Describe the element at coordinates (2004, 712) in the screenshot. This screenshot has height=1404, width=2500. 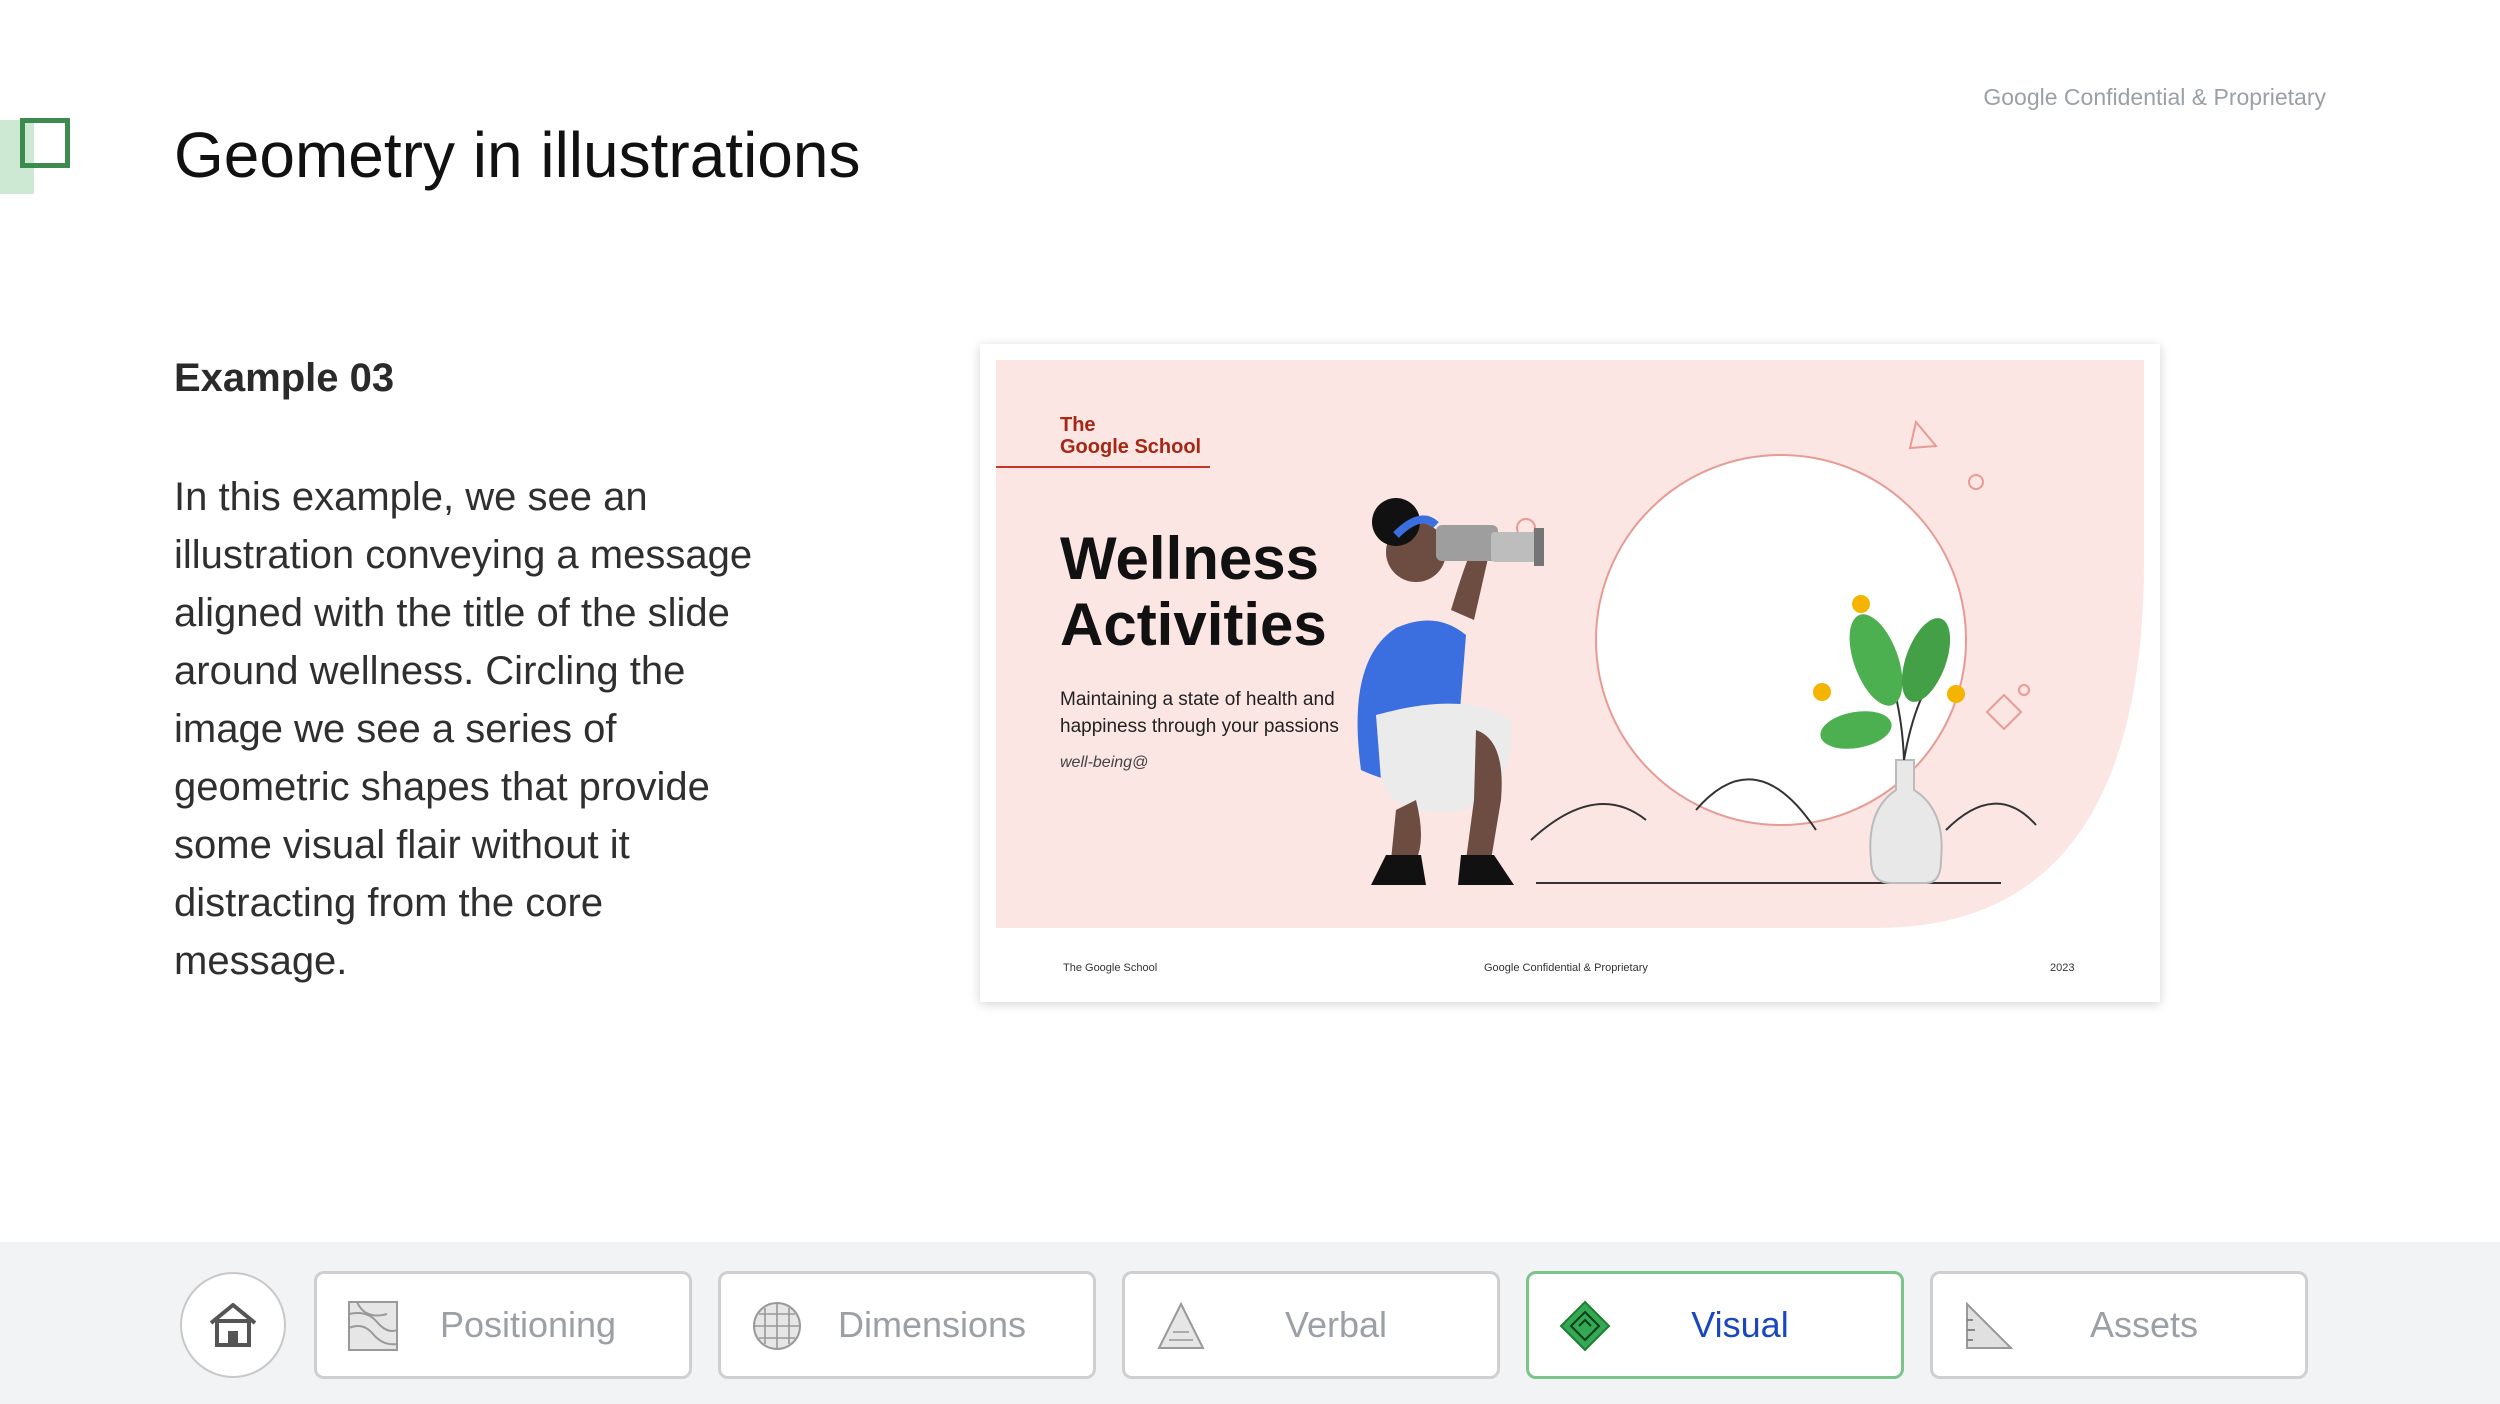
I see `diamond-shape` at that location.